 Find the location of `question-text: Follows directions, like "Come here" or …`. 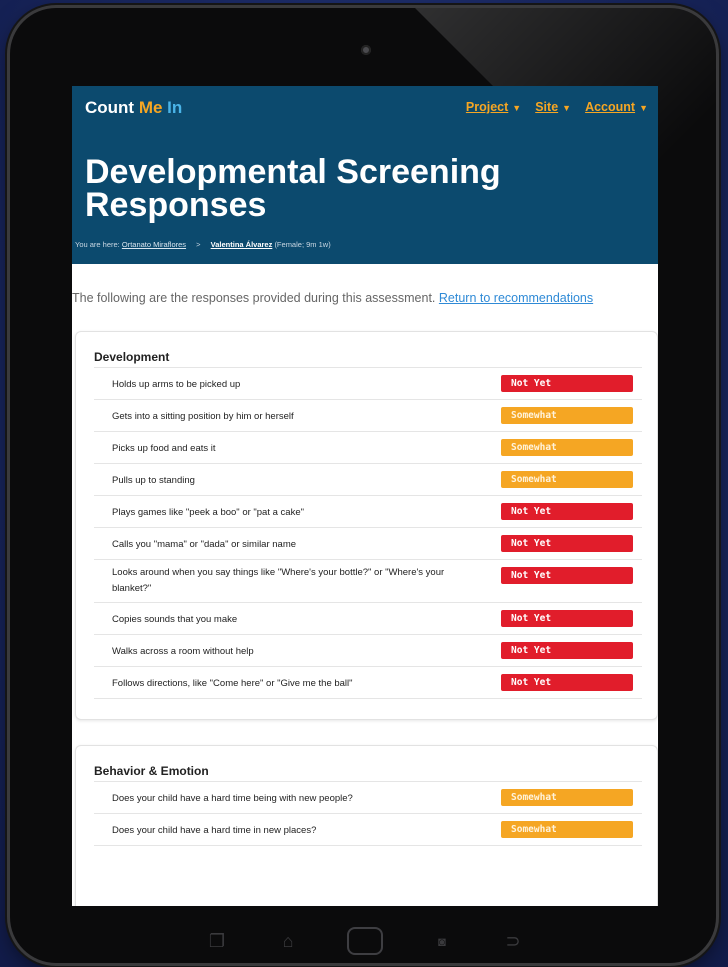

question-text: Follows directions, like "Come here" or … is located at coordinates (232, 683).